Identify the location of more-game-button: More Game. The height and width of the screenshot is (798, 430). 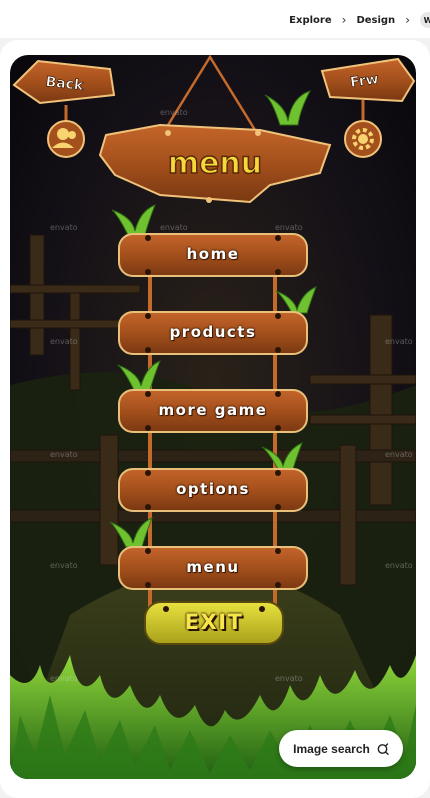
(213, 411).